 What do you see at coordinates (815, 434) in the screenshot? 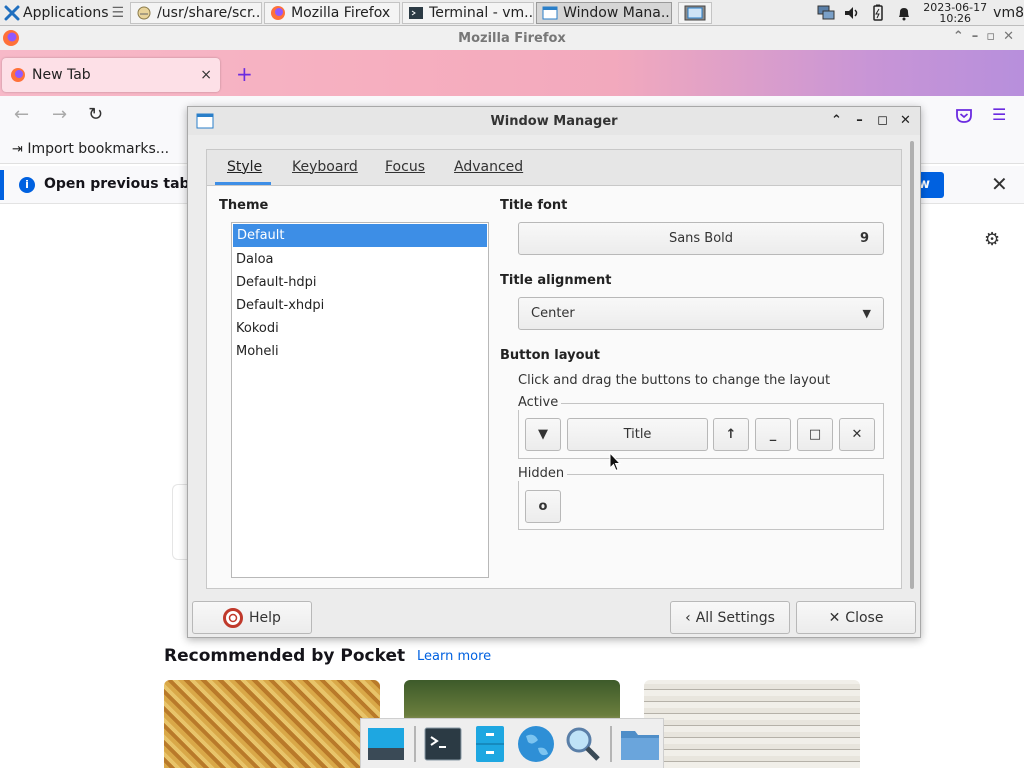
I see `maximize-layout-button: □` at bounding box center [815, 434].